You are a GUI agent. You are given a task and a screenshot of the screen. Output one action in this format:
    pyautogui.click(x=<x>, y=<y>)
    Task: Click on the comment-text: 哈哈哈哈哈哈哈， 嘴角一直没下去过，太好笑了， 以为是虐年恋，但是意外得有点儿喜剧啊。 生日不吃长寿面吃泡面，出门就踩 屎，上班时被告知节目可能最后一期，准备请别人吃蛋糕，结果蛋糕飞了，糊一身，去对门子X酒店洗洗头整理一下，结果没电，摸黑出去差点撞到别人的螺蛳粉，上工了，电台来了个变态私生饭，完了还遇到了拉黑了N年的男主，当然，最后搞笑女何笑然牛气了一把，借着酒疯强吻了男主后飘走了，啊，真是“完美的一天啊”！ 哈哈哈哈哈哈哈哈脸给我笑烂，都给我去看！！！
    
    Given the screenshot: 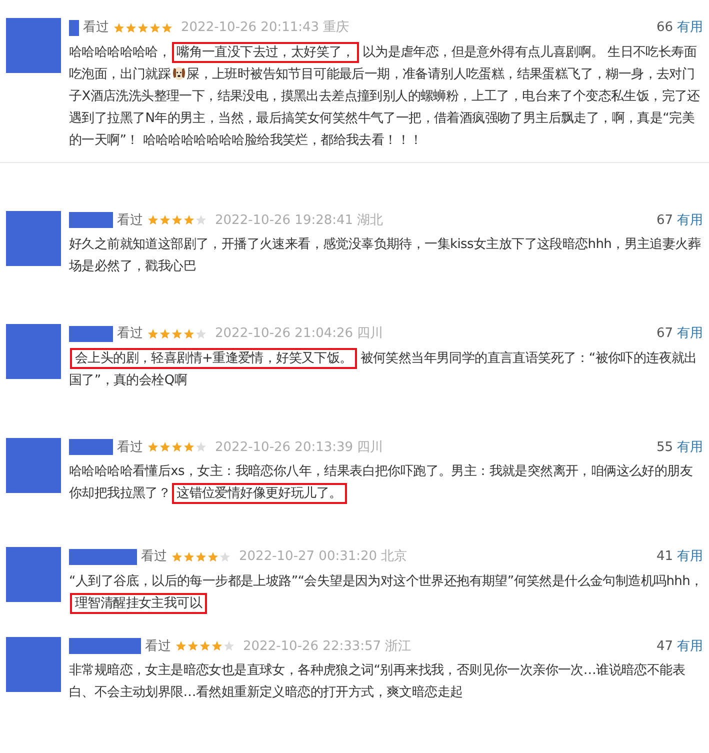 What is the action you would take?
    pyautogui.click(x=386, y=97)
    